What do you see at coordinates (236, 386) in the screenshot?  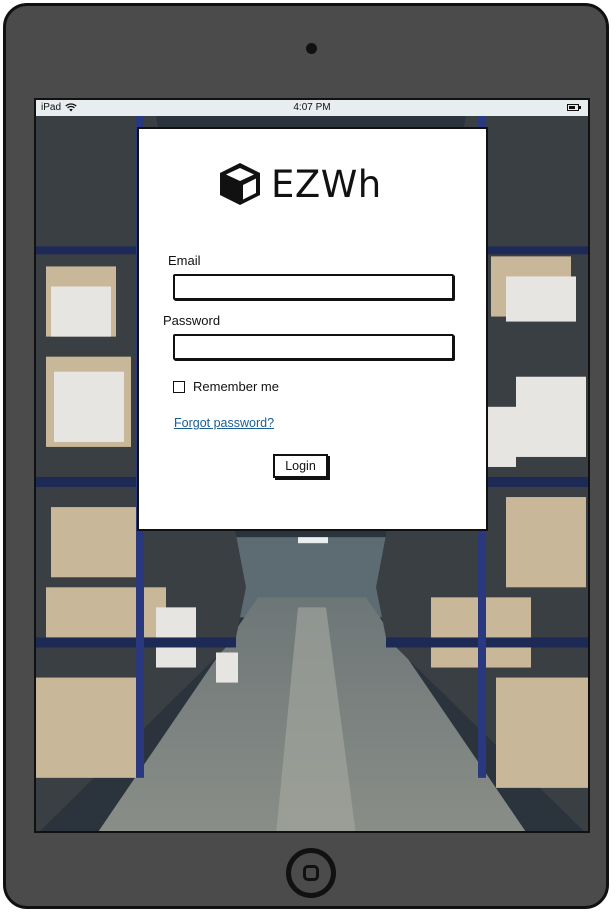 I see `remember-label: Remember me` at bounding box center [236, 386].